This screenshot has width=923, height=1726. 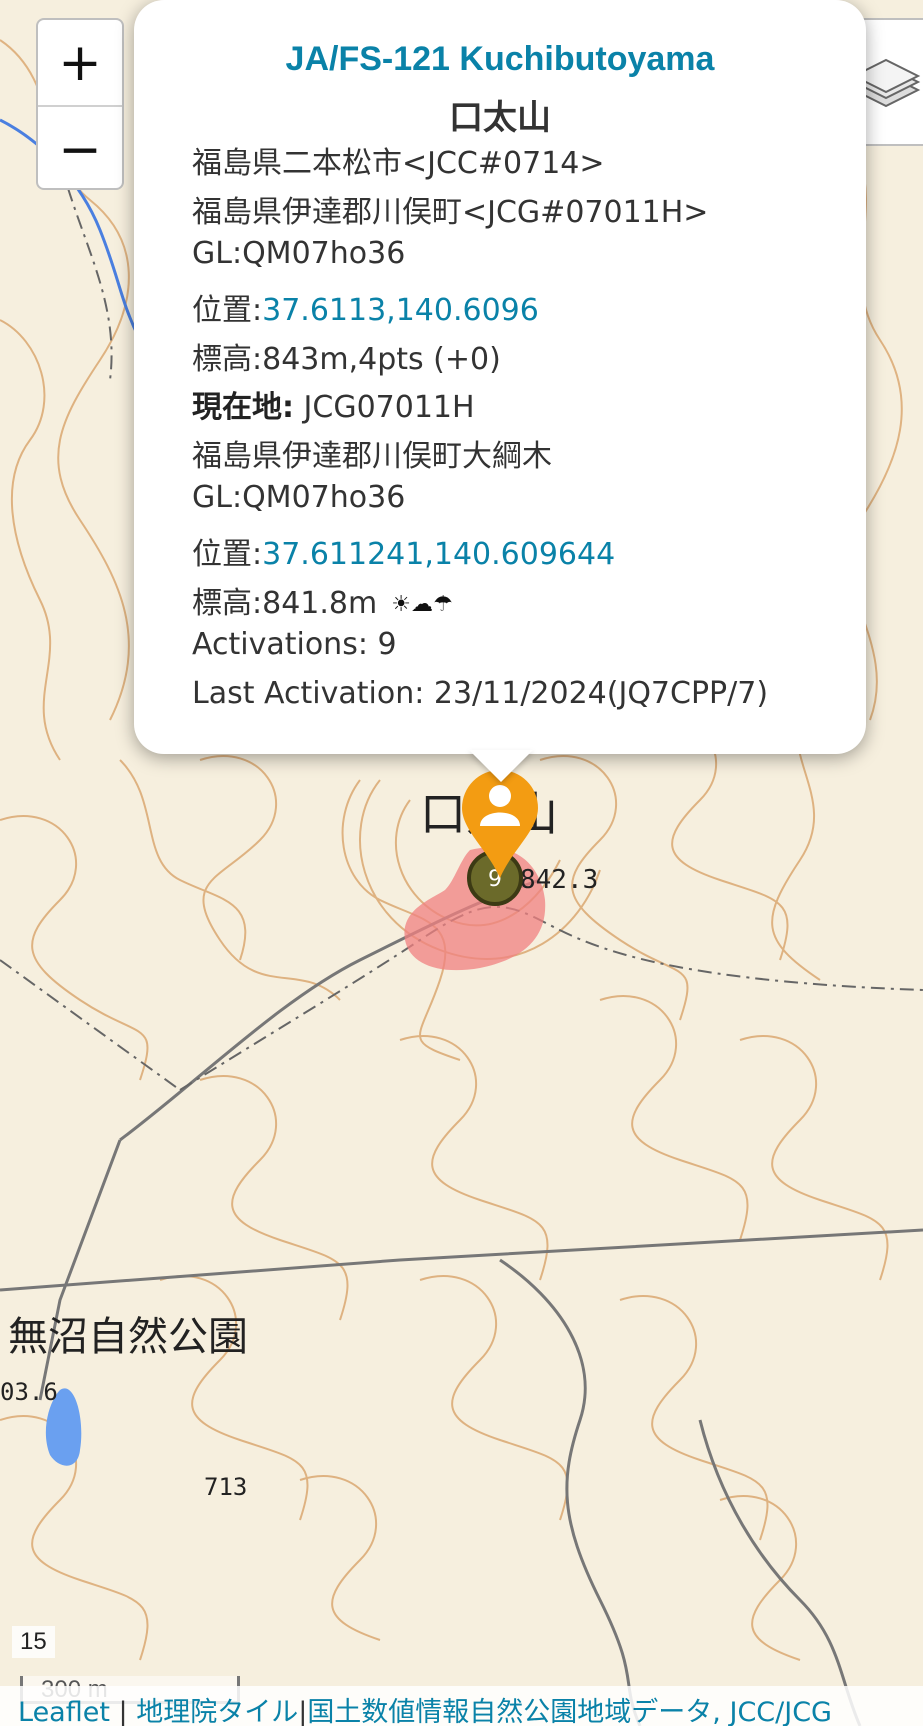 I want to click on summit-reference-link: JA/FS-121 Kuchibutoyama, so click(x=500, y=59).